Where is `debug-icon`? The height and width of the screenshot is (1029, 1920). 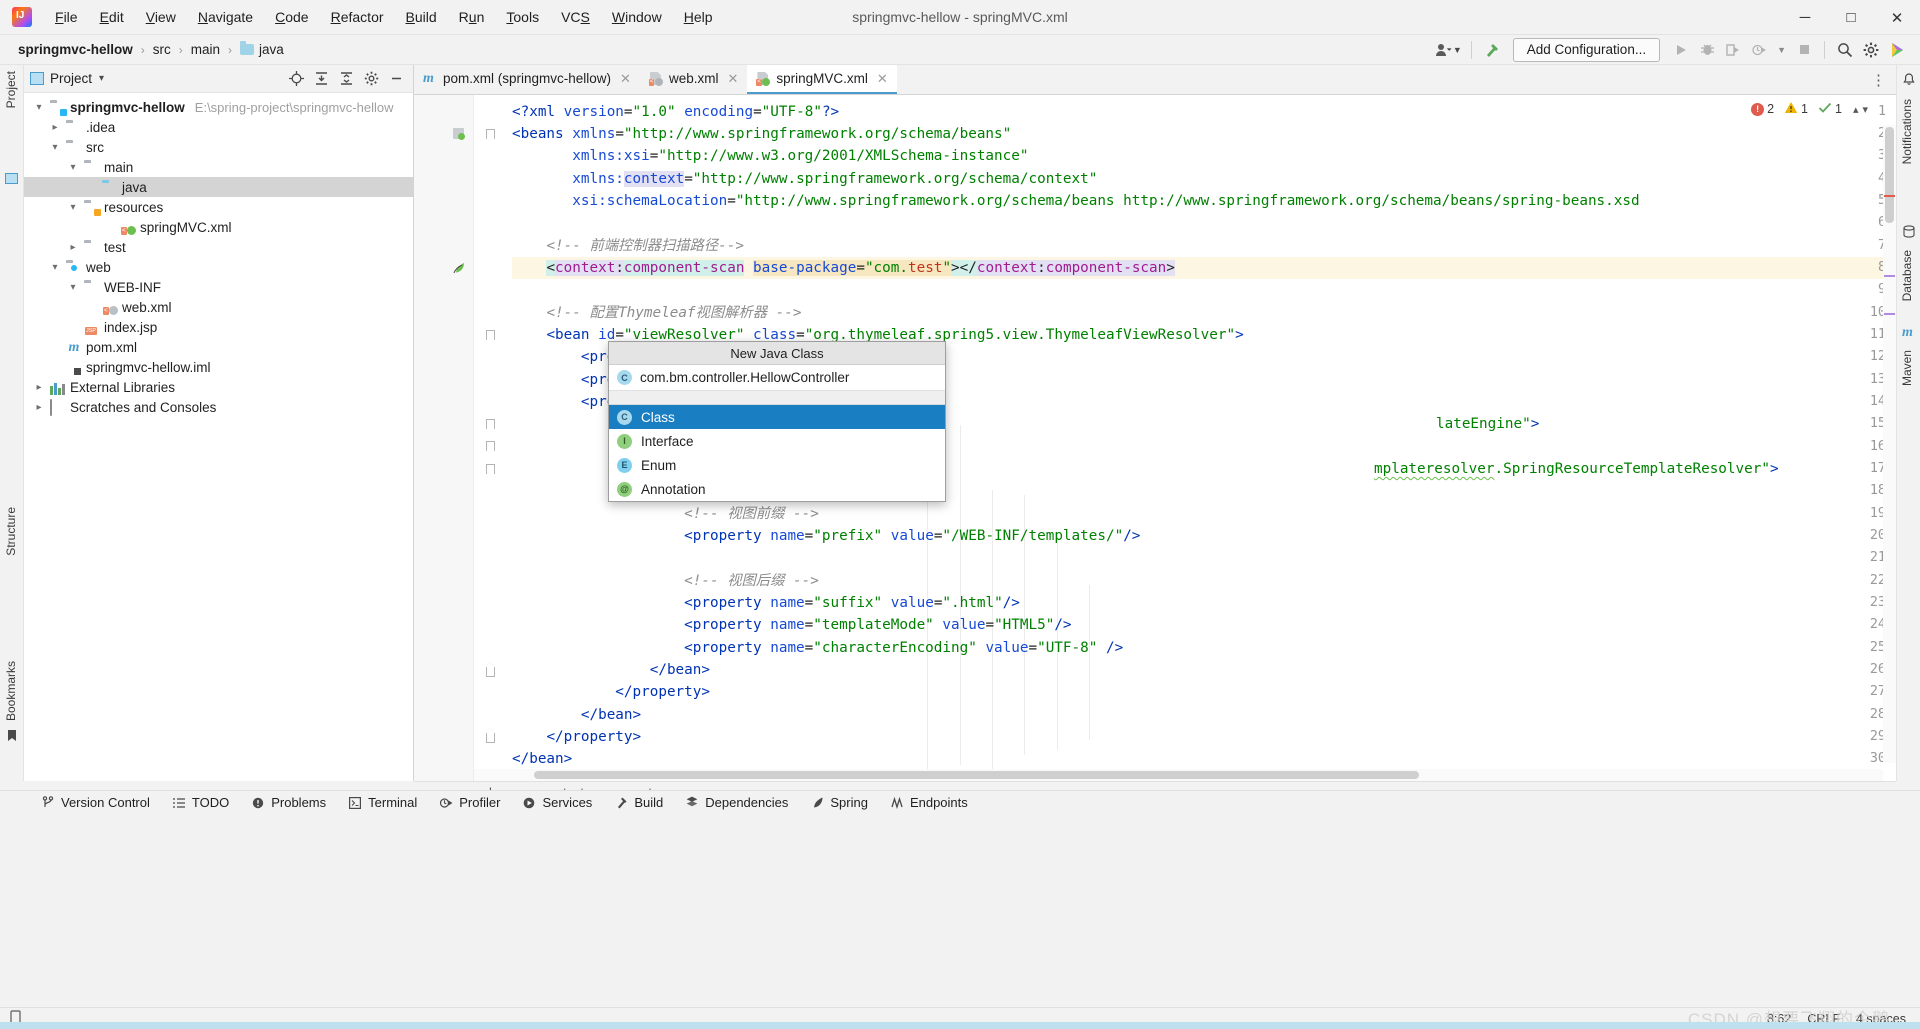 debug-icon is located at coordinates (1707, 50).